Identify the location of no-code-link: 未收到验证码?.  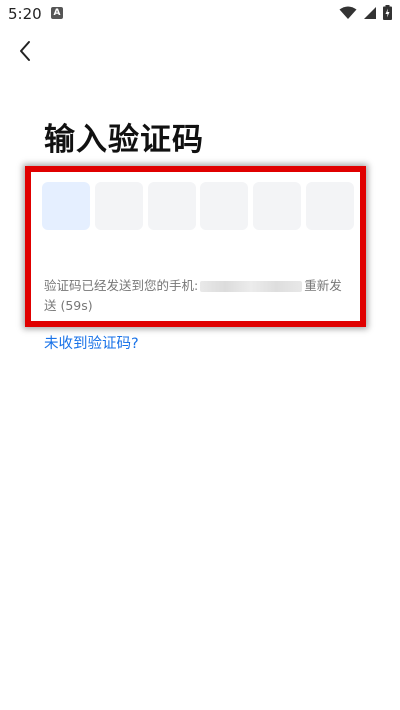
(91, 342).